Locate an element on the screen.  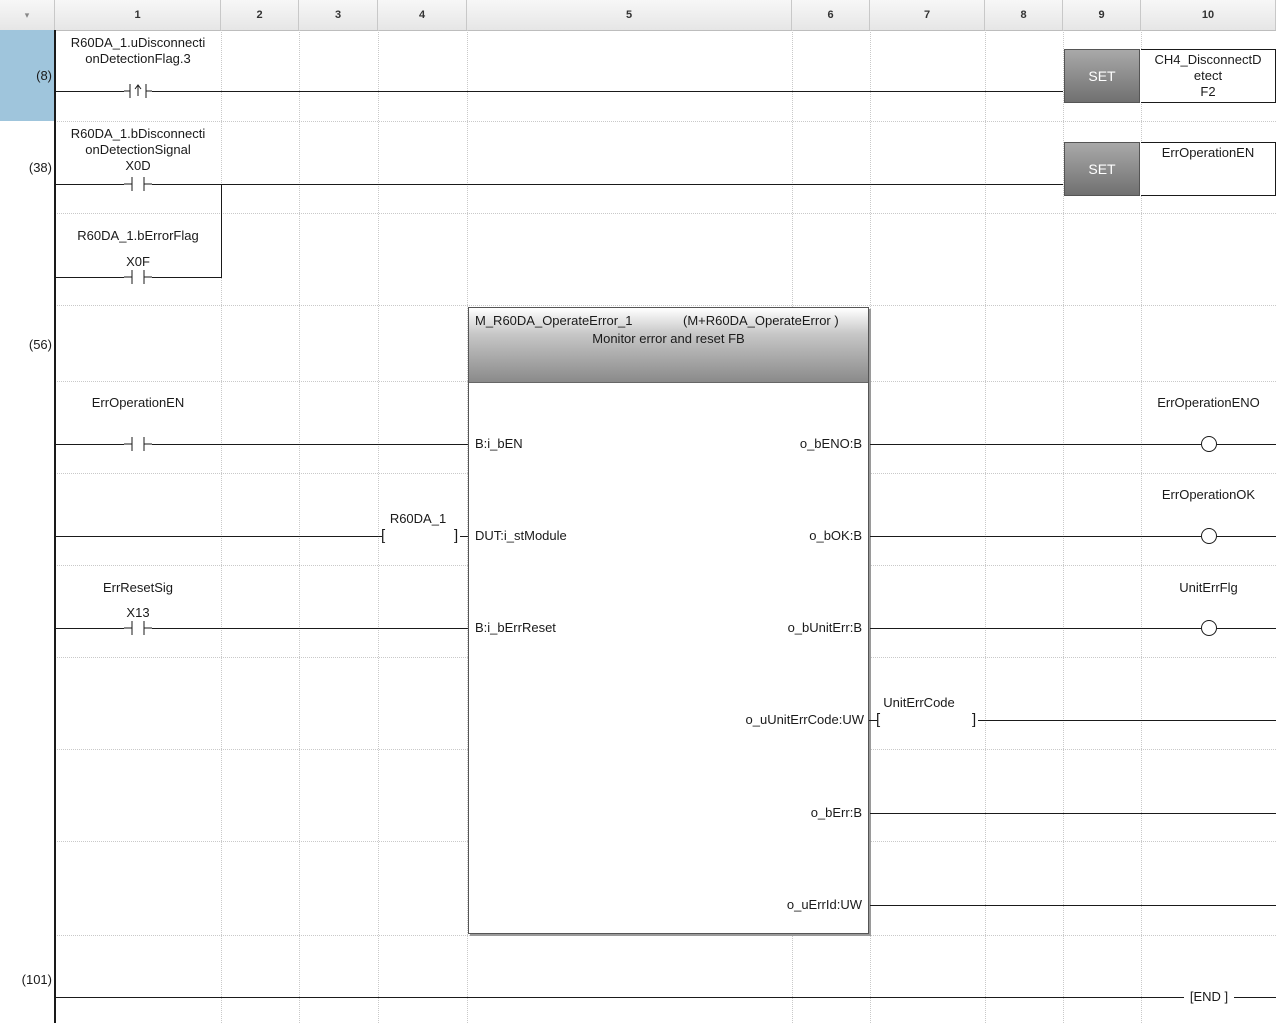
fb-input-port: B:i_bEN is located at coordinates (499, 443).